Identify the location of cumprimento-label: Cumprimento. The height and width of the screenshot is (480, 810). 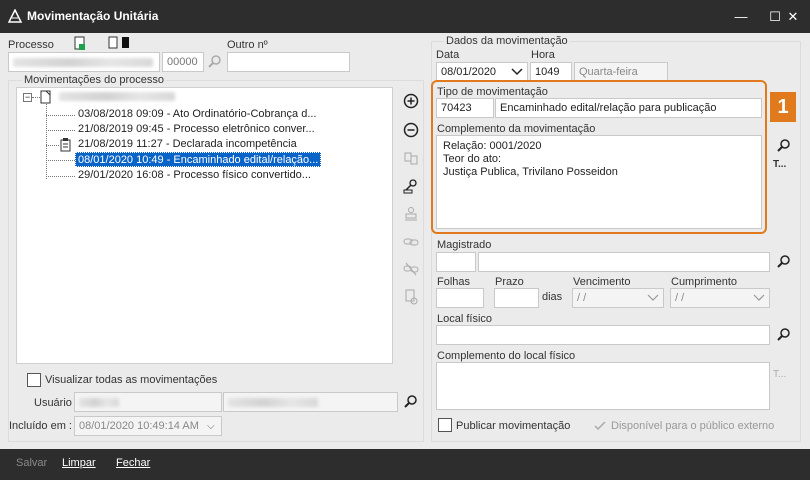
(704, 282).